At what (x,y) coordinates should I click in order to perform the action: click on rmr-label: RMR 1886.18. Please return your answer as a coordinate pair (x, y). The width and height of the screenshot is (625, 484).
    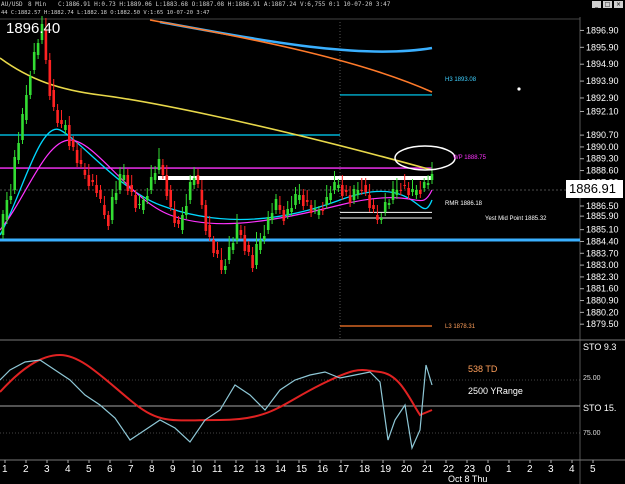
    Looking at the image, I should click on (464, 204).